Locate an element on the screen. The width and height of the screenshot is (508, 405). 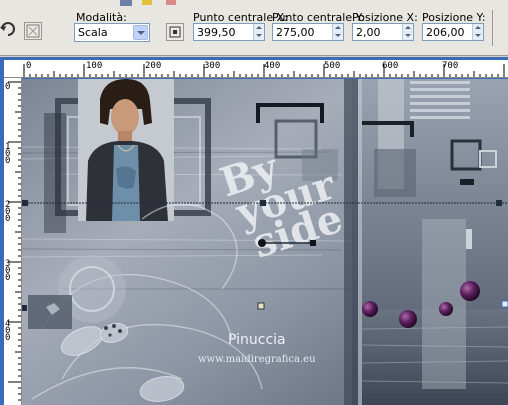
center-y-value: 275,00 is located at coordinates (295, 32).